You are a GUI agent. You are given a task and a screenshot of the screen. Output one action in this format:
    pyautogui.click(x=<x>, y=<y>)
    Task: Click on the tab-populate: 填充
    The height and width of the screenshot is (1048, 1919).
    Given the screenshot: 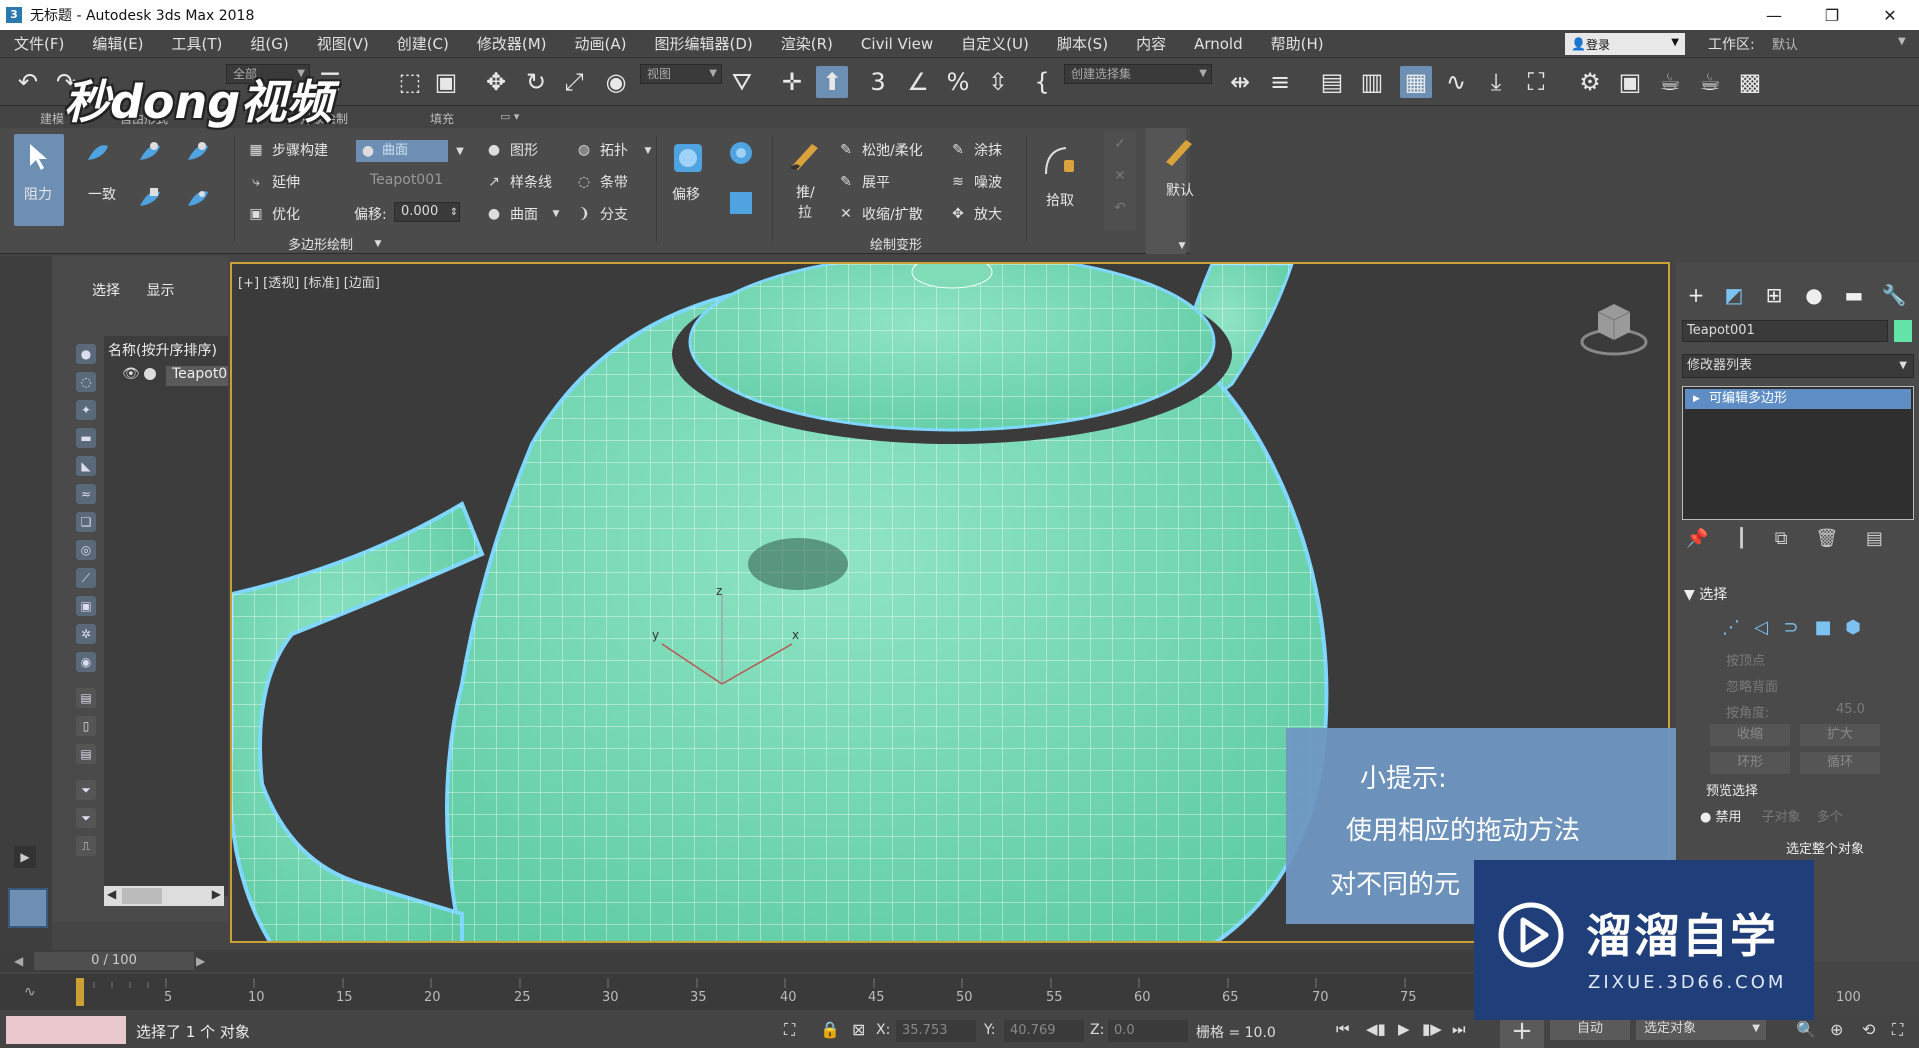 What is the action you would take?
    pyautogui.click(x=442, y=118)
    